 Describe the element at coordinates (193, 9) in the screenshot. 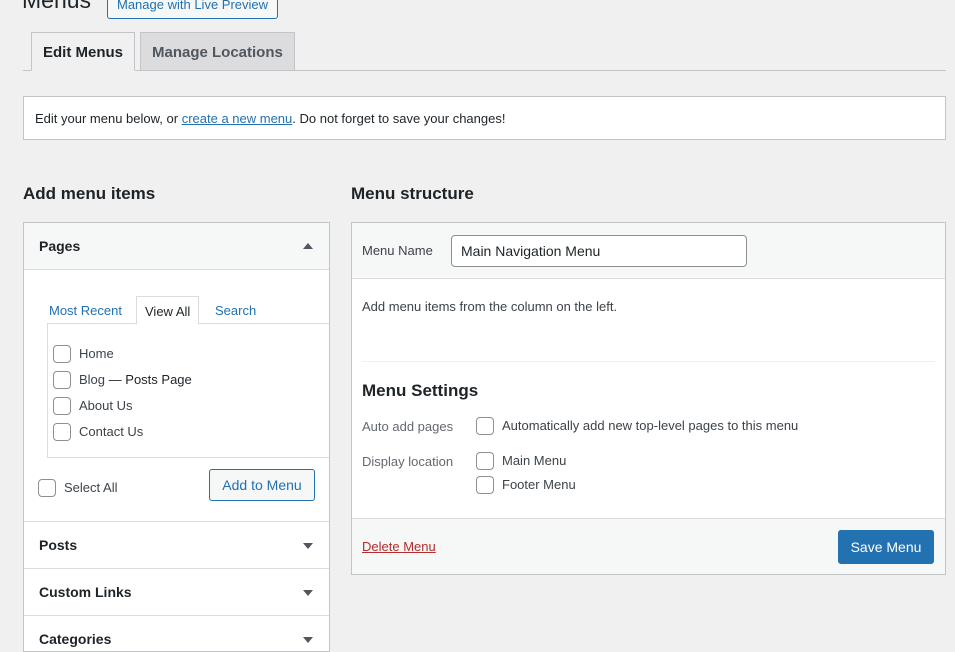

I see `manage-live-preview-button: Manage with Live Preview` at that location.